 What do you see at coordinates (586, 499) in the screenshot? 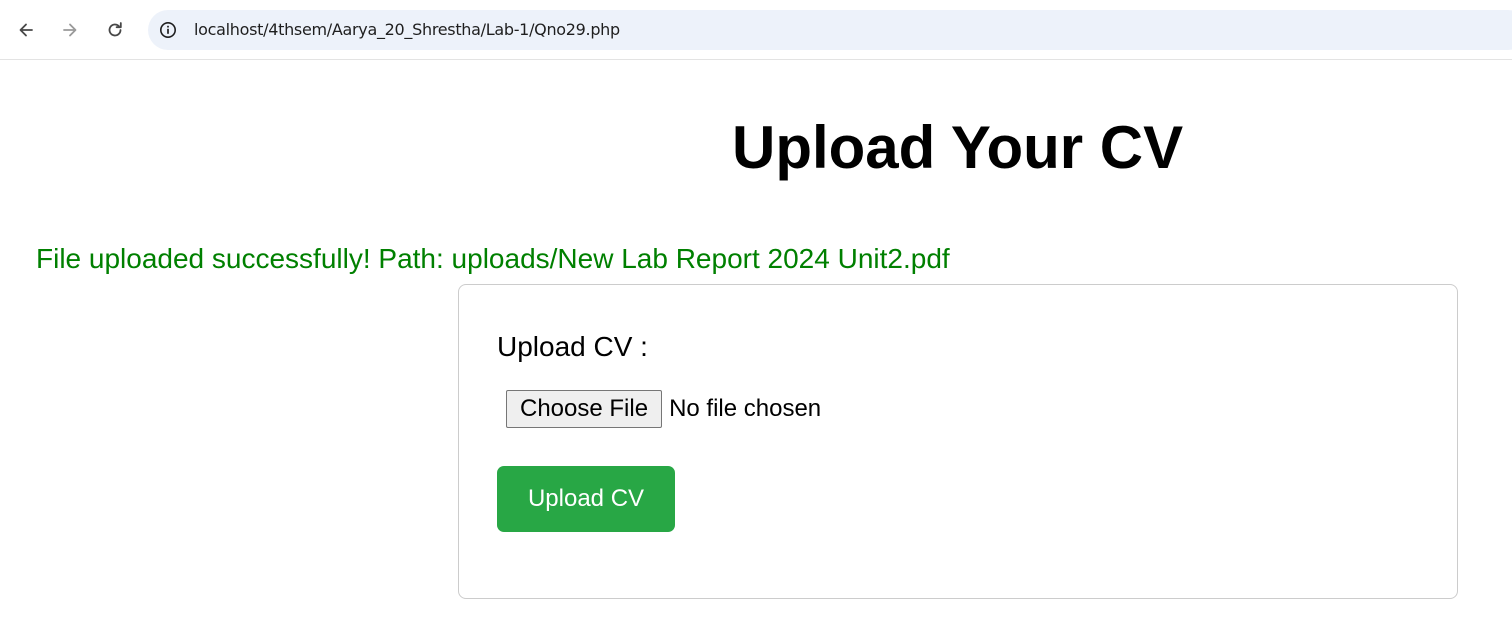
I see `upload-cv-button: Upload CV` at bounding box center [586, 499].